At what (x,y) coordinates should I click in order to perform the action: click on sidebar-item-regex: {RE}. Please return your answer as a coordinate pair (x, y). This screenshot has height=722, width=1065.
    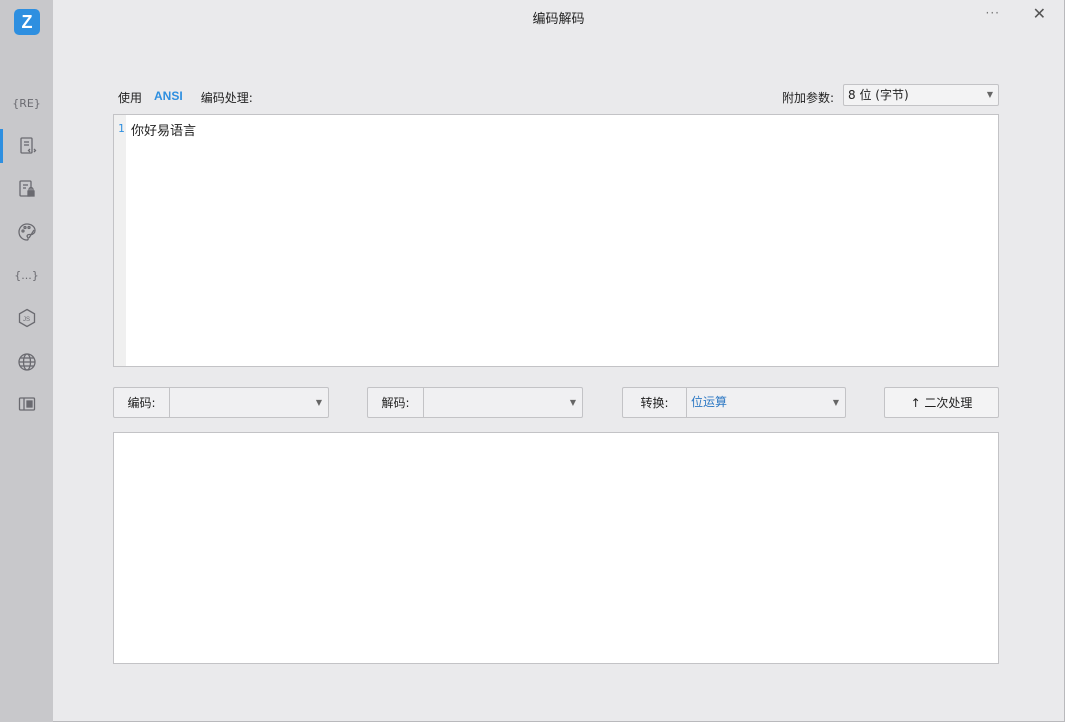
    Looking at the image, I should click on (26, 103).